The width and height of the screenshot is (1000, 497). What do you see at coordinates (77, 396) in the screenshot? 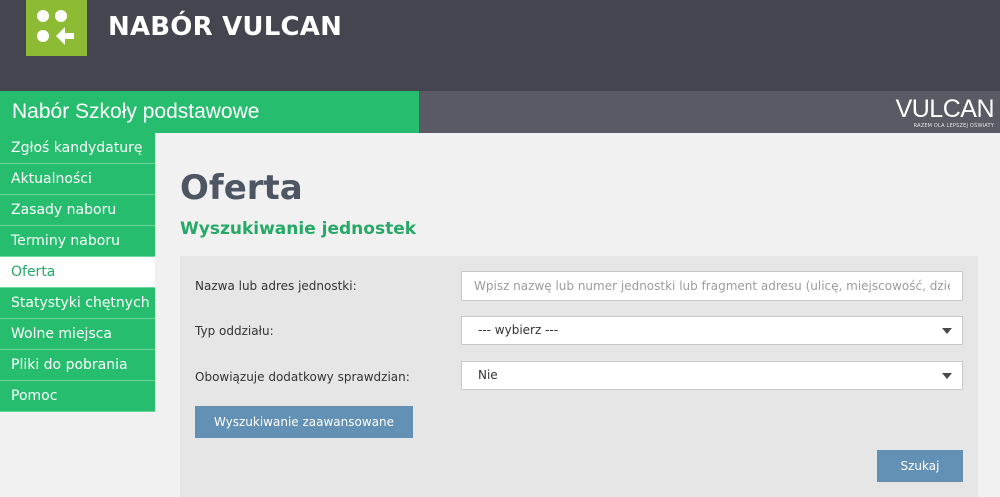
I see `sidebar-item-pomoc: Pomoc` at bounding box center [77, 396].